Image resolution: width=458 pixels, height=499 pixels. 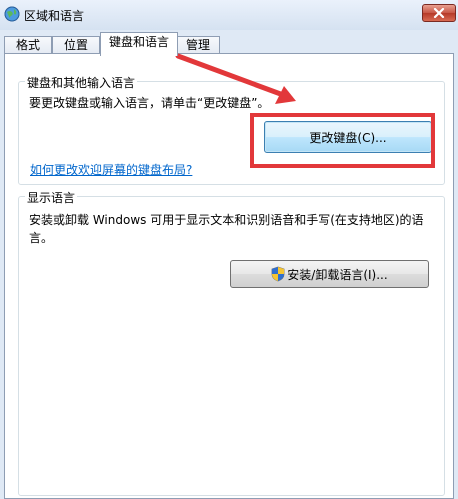 I want to click on tab-strip: 格式 位置 管理 键盘和语言, so click(x=229, y=43).